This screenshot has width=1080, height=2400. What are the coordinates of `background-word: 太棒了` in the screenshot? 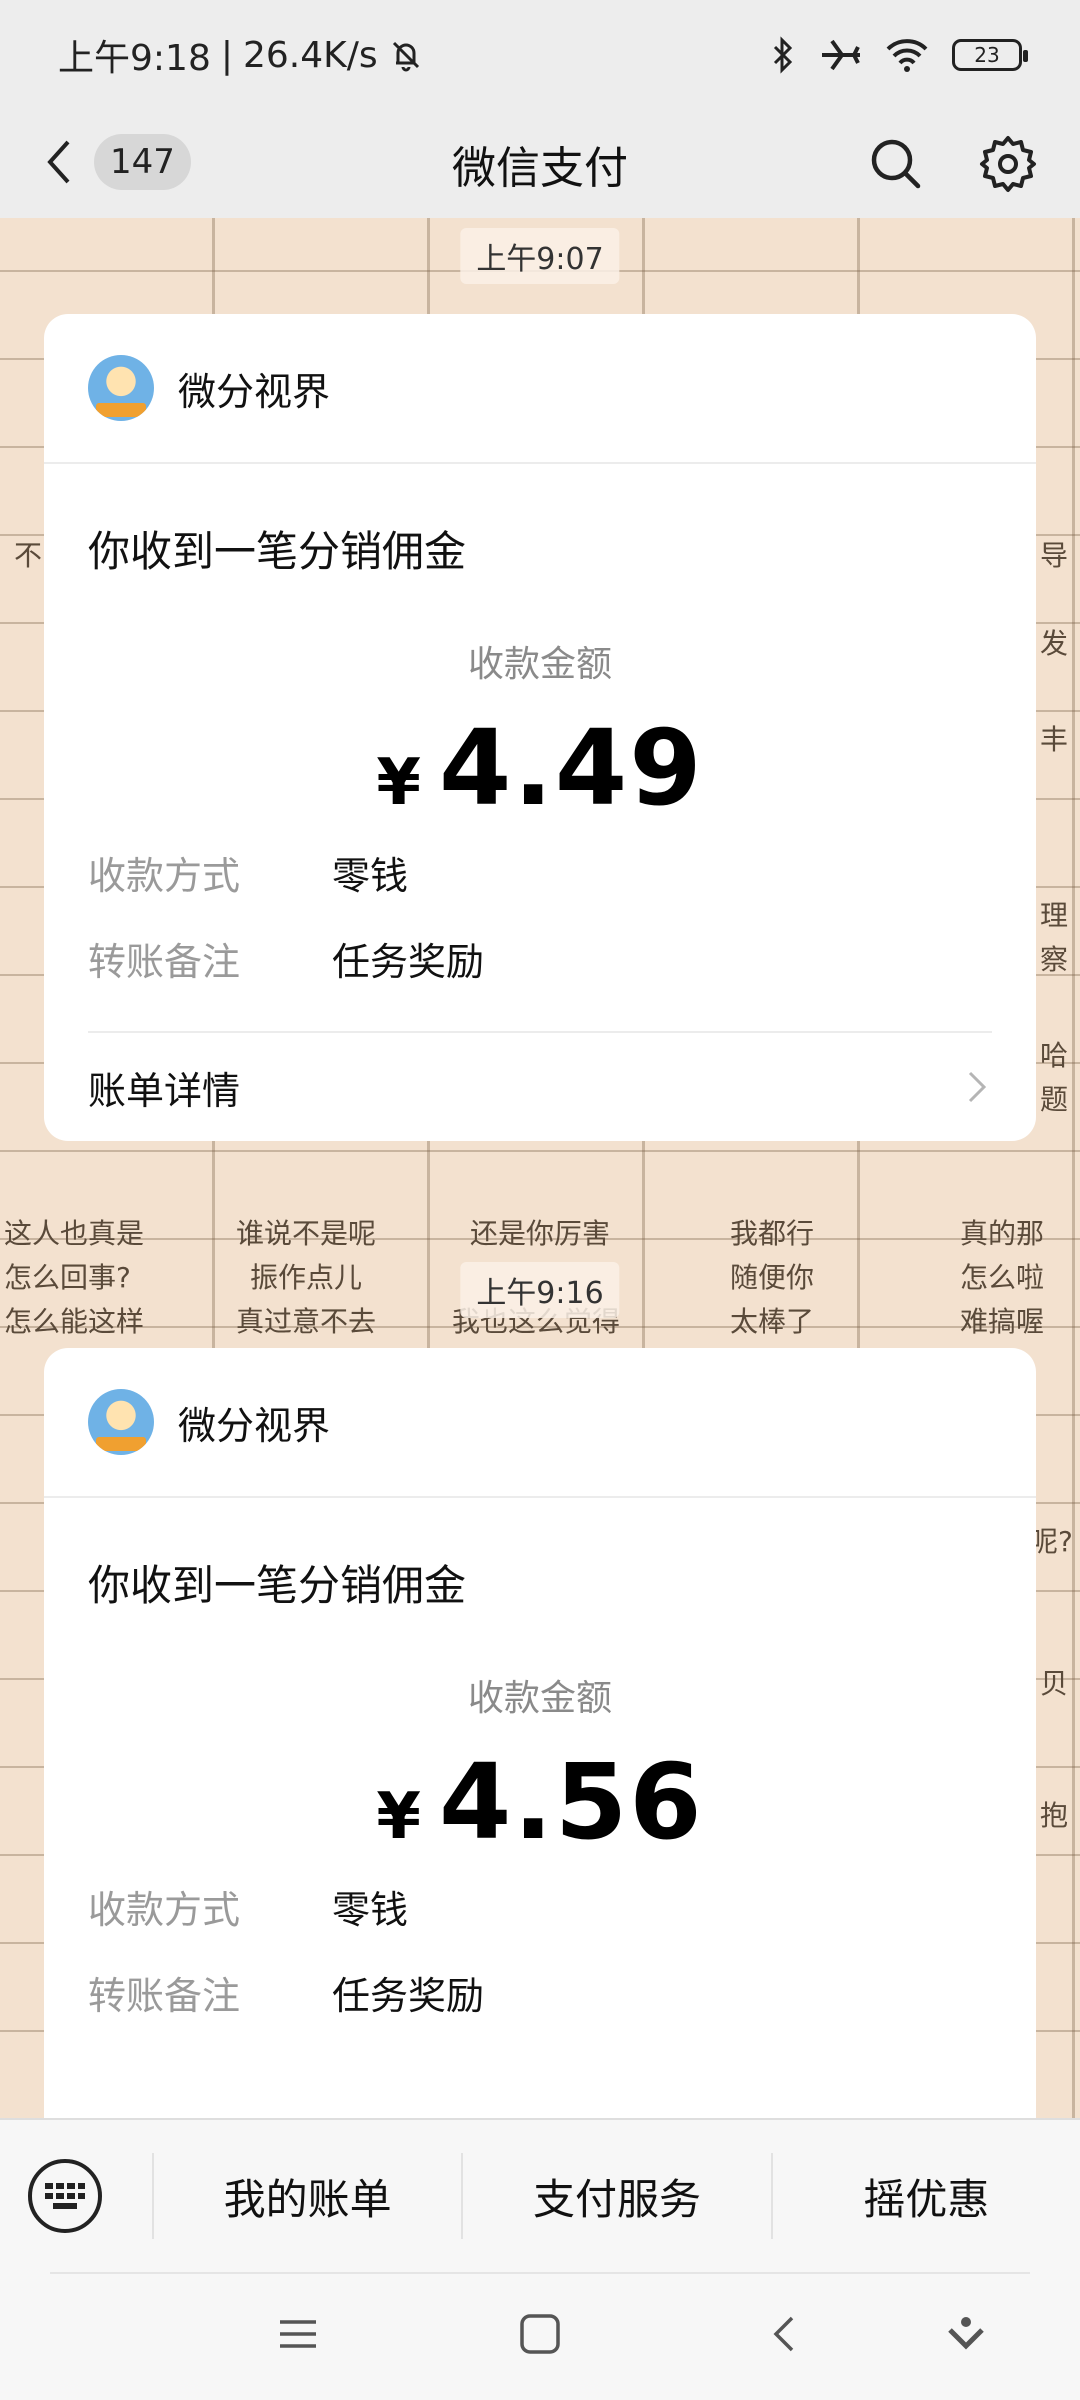 It's located at (772, 1321).